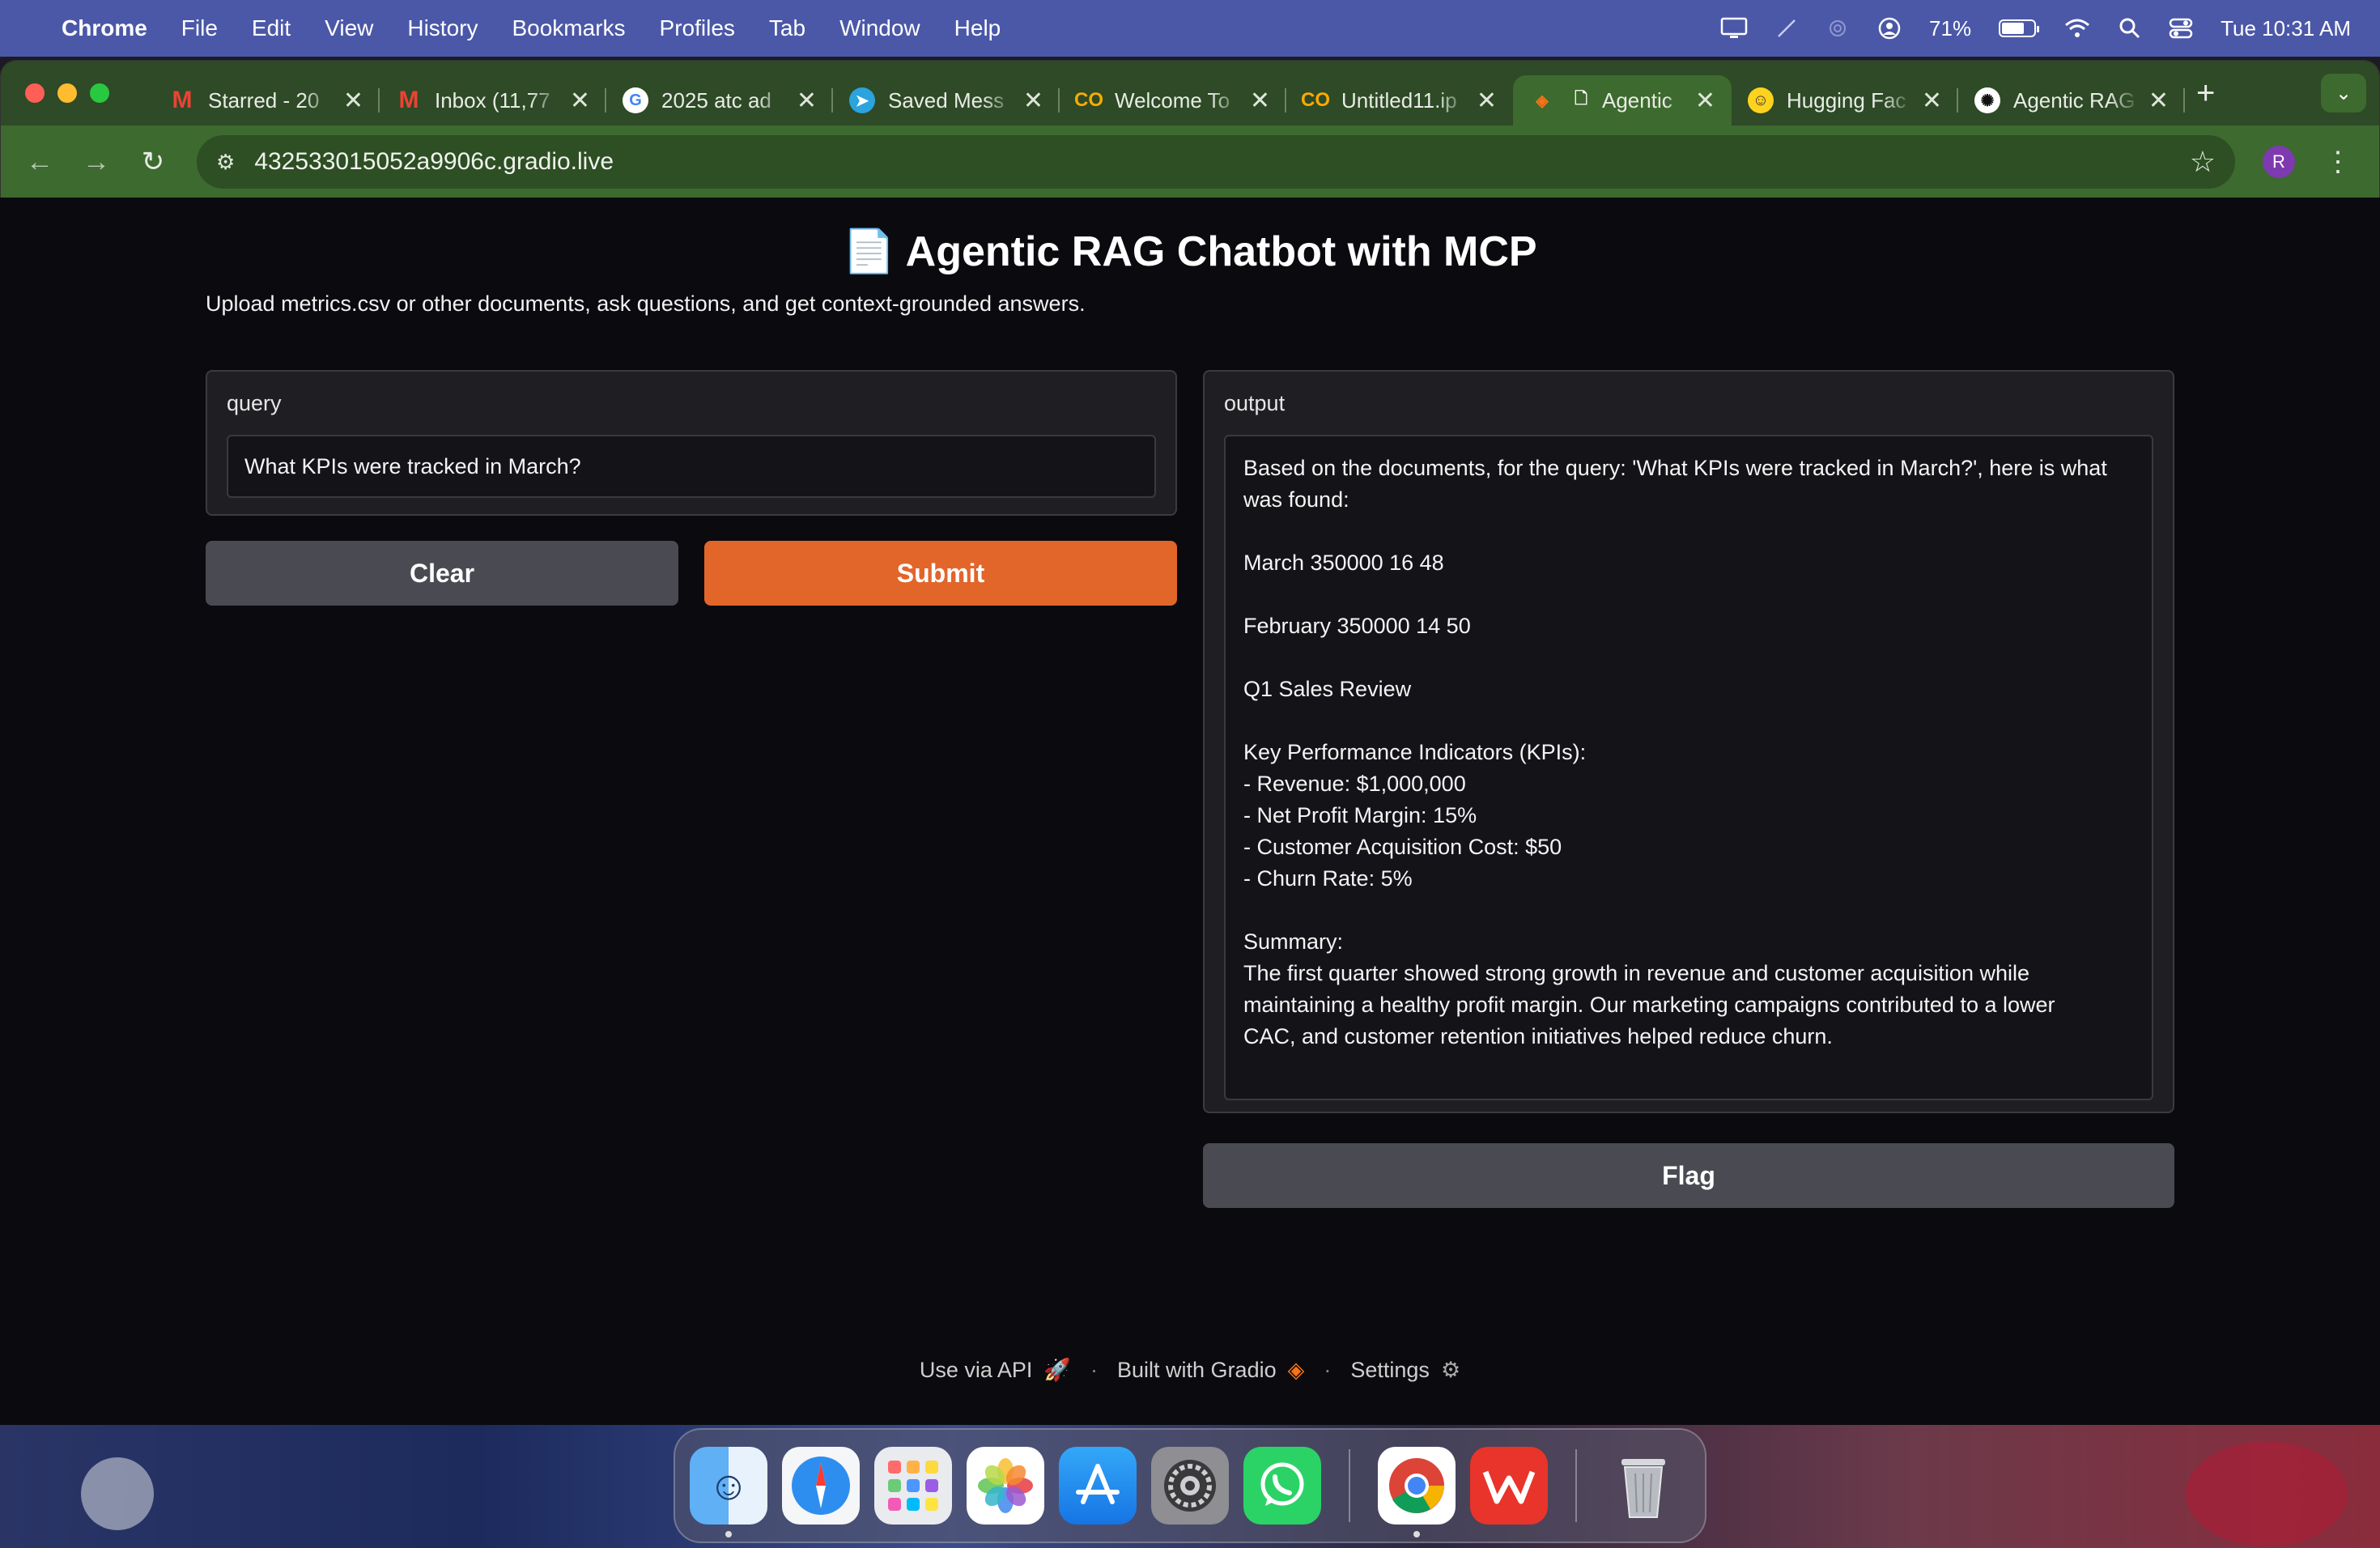  I want to click on browser-tab: G 2025 atc ad ✕, so click(720, 100).